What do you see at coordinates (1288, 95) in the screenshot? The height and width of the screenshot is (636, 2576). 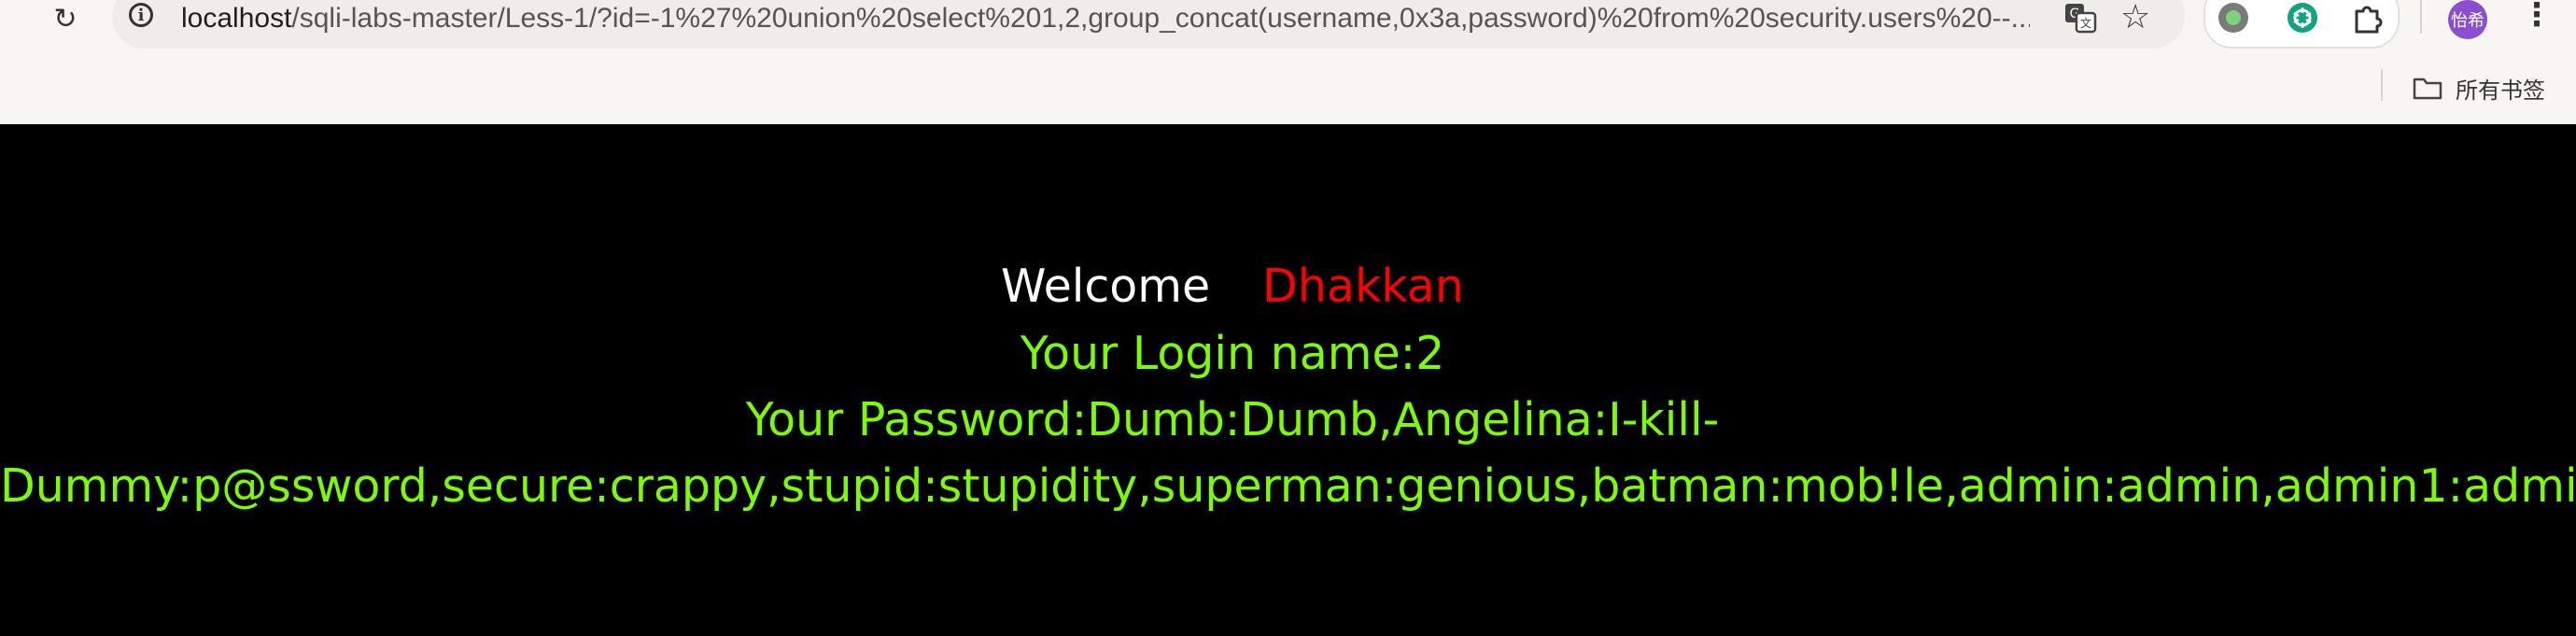 I see `bookmarks-bar` at bounding box center [1288, 95].